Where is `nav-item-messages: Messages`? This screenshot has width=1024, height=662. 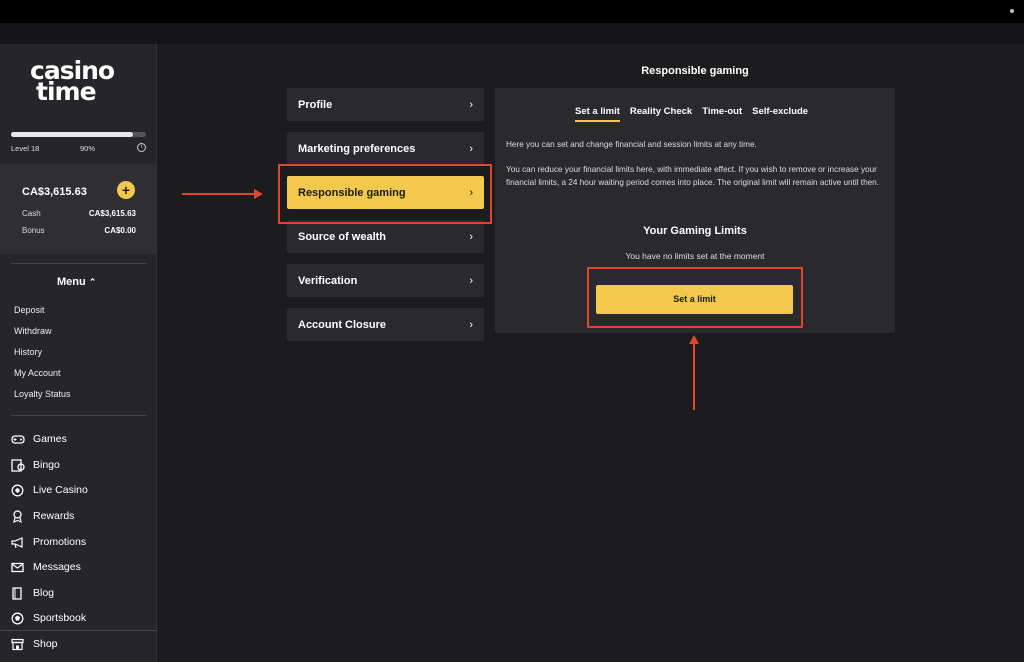
nav-item-messages: Messages is located at coordinates (46, 567).